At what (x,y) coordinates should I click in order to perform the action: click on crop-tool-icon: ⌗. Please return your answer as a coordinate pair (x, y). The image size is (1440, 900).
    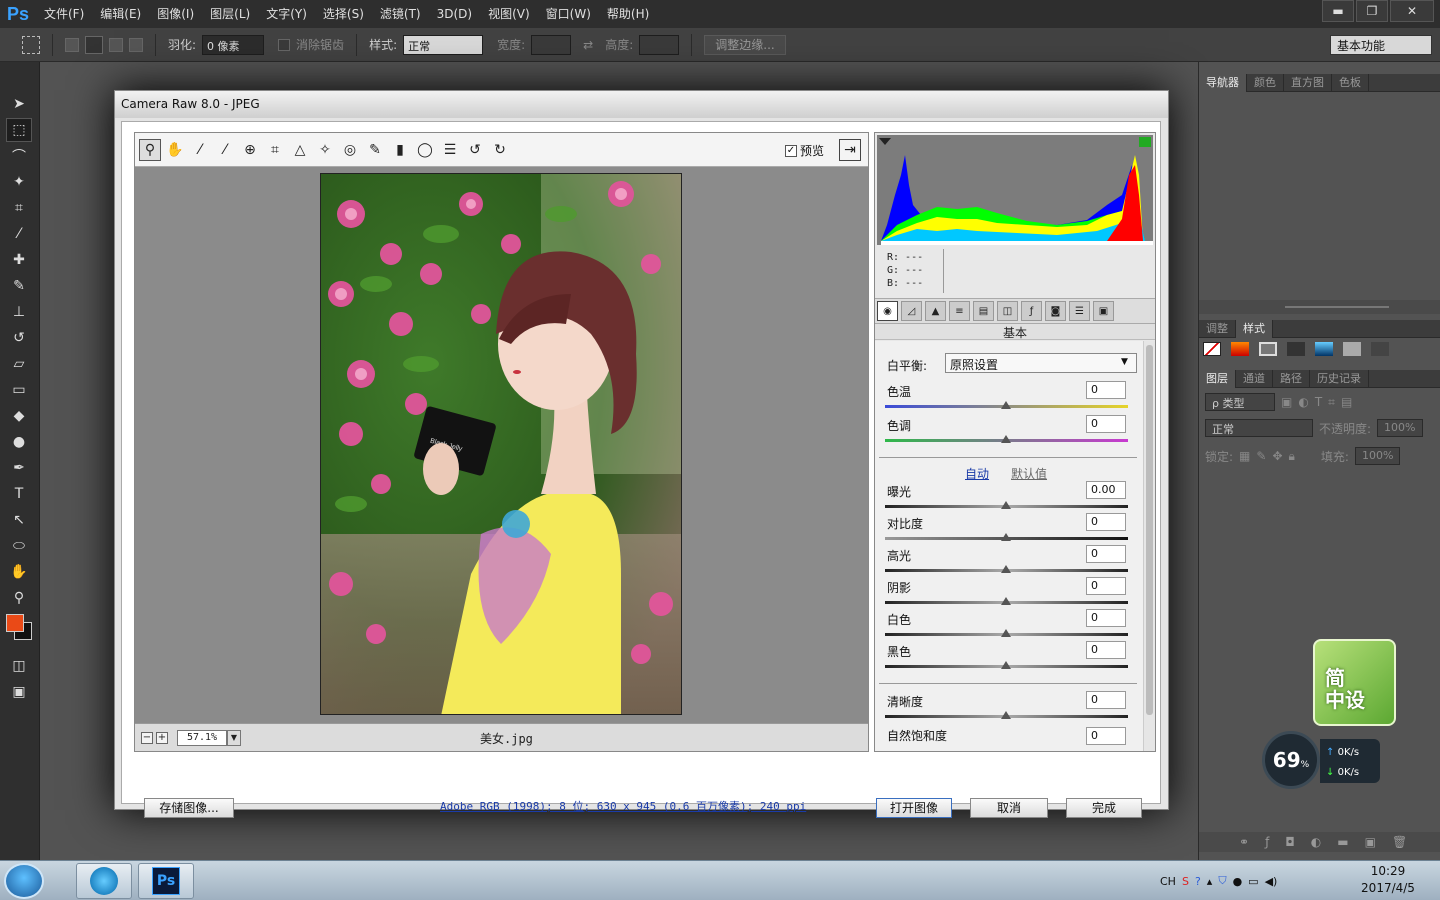
    Looking at the image, I should click on (19, 208).